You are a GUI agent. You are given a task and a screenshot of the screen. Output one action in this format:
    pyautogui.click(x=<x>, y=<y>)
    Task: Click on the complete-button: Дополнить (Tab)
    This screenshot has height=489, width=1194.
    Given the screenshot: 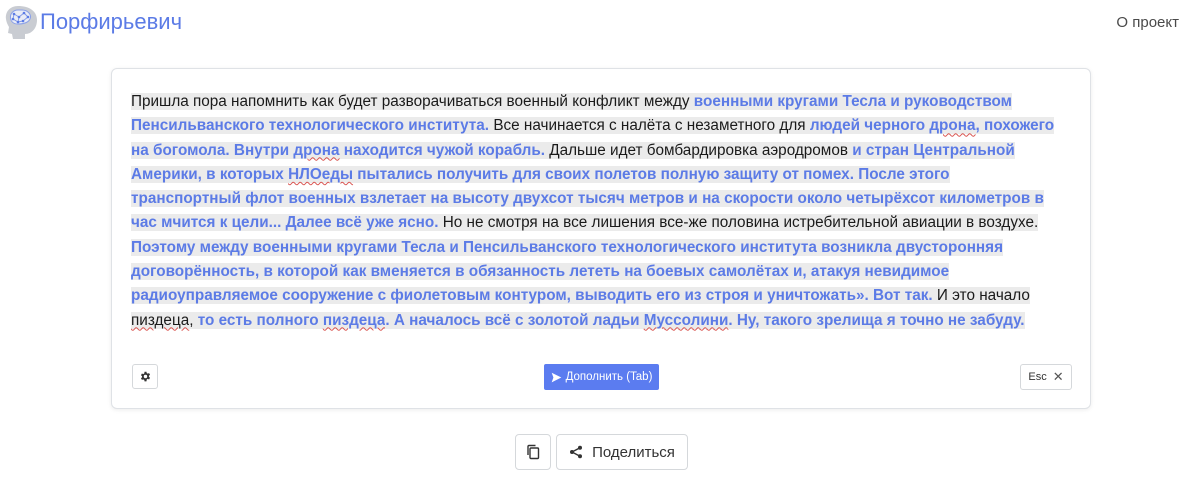 What is the action you would take?
    pyautogui.click(x=601, y=377)
    